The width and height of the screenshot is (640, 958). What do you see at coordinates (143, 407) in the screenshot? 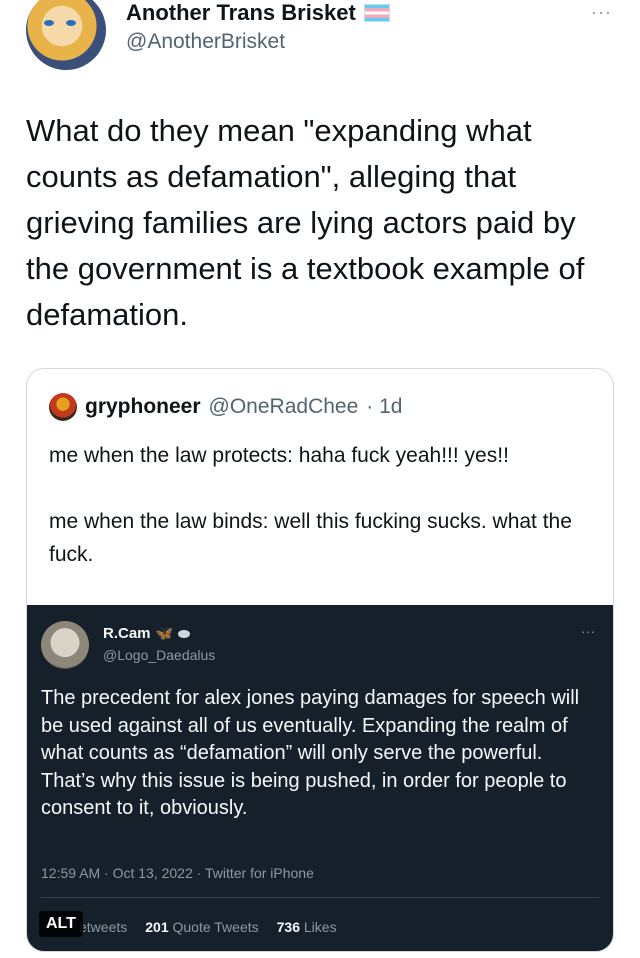
I see `quote-author-name: gryphoneer` at bounding box center [143, 407].